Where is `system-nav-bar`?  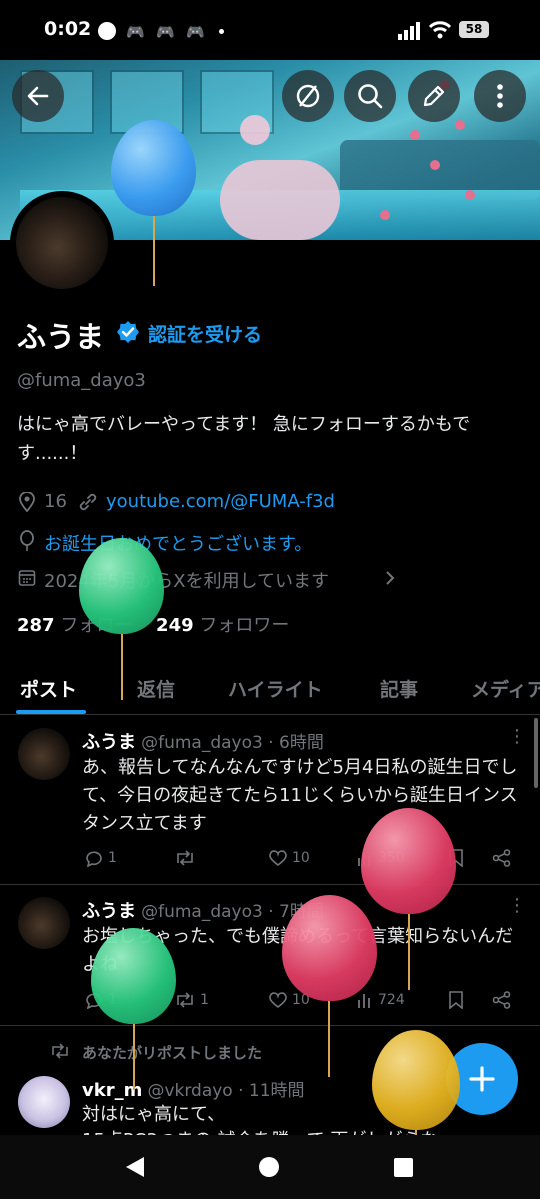 system-nav-bar is located at coordinates (270, 1167).